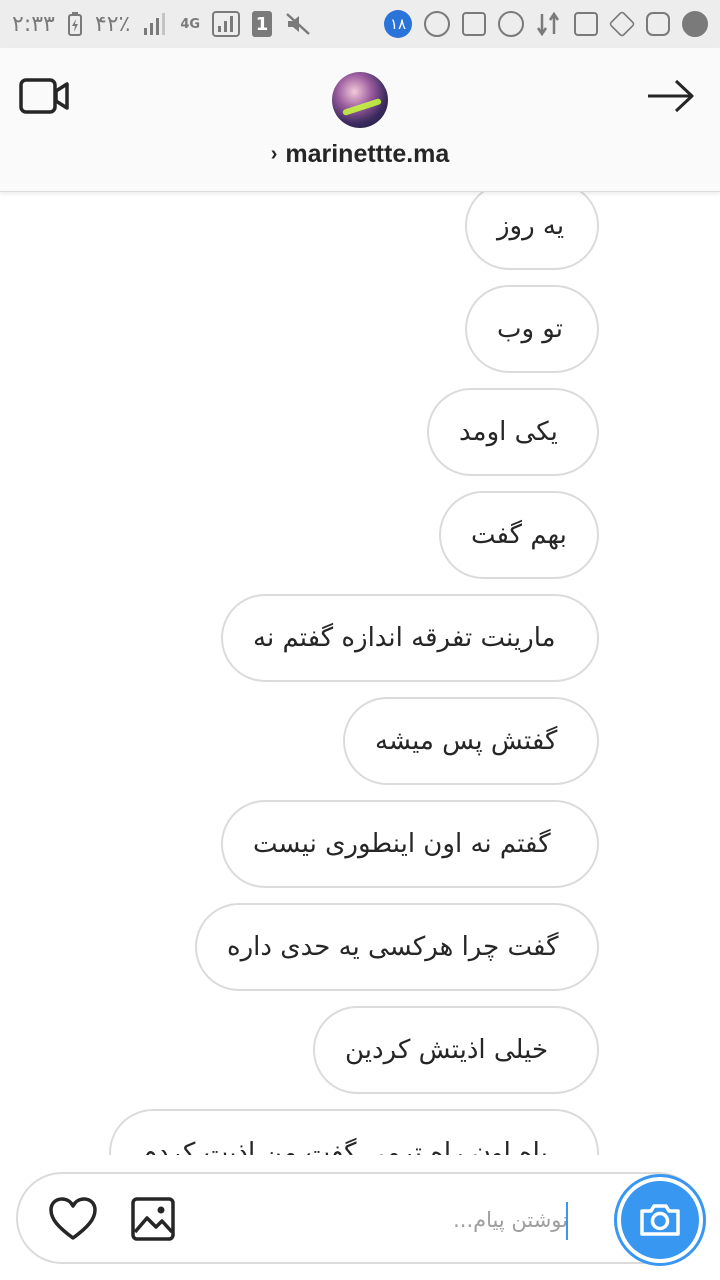 The width and height of the screenshot is (720, 1280). I want to click on message-text: یکی اومد, so click(508, 432).